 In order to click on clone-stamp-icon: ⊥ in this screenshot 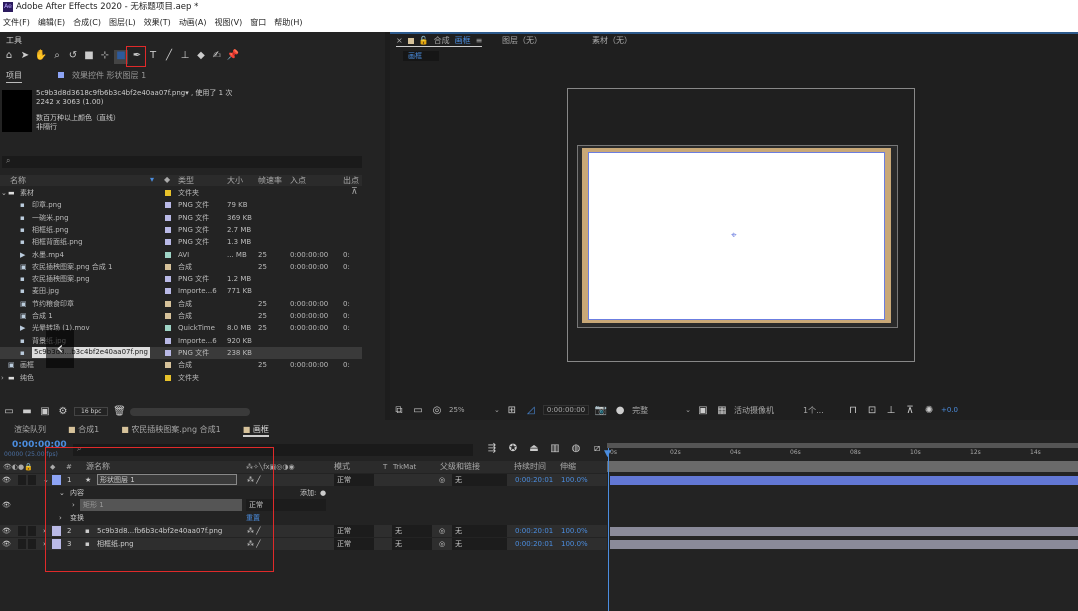, I will do `click(185, 57)`.